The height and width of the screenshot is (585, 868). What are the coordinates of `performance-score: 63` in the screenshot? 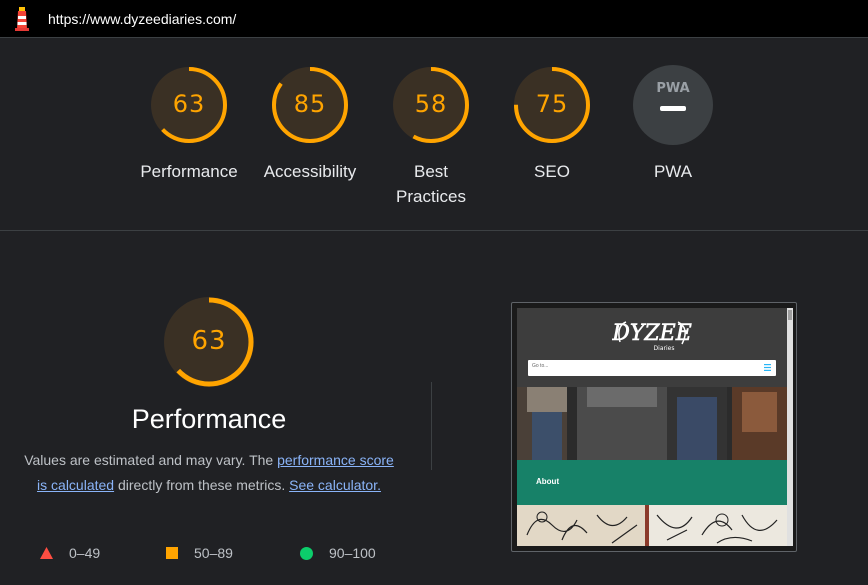 It's located at (209, 341).